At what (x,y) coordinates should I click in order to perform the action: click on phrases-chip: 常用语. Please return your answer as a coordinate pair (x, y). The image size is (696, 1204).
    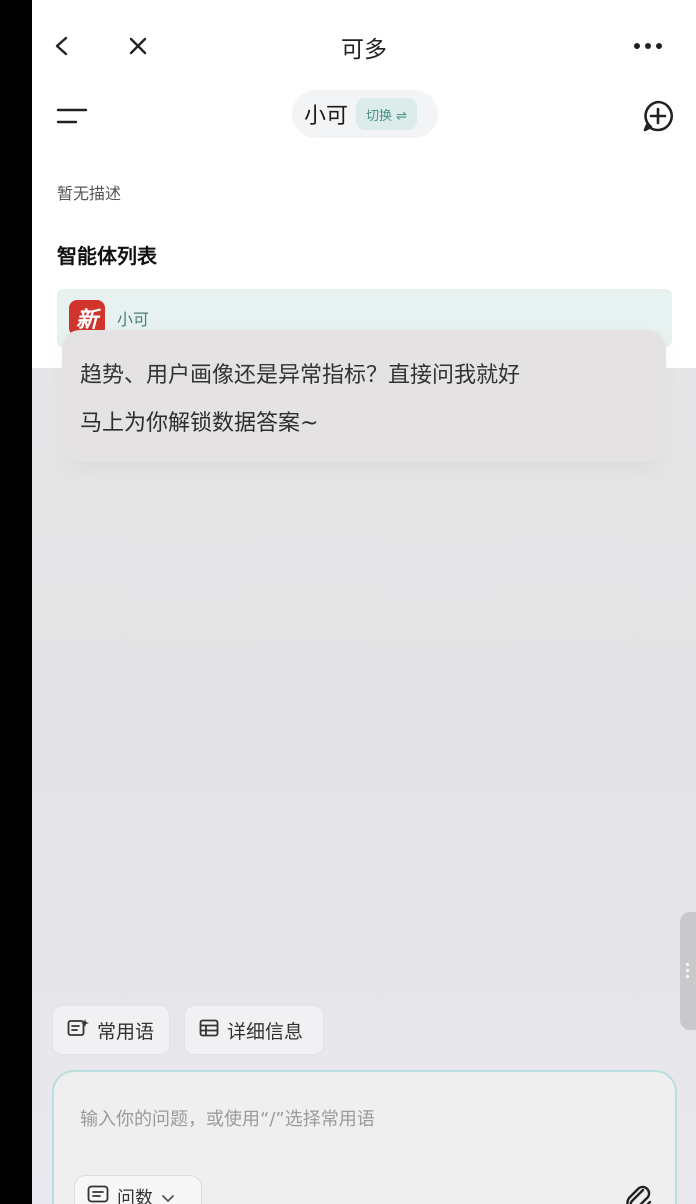
    Looking at the image, I should click on (111, 1030).